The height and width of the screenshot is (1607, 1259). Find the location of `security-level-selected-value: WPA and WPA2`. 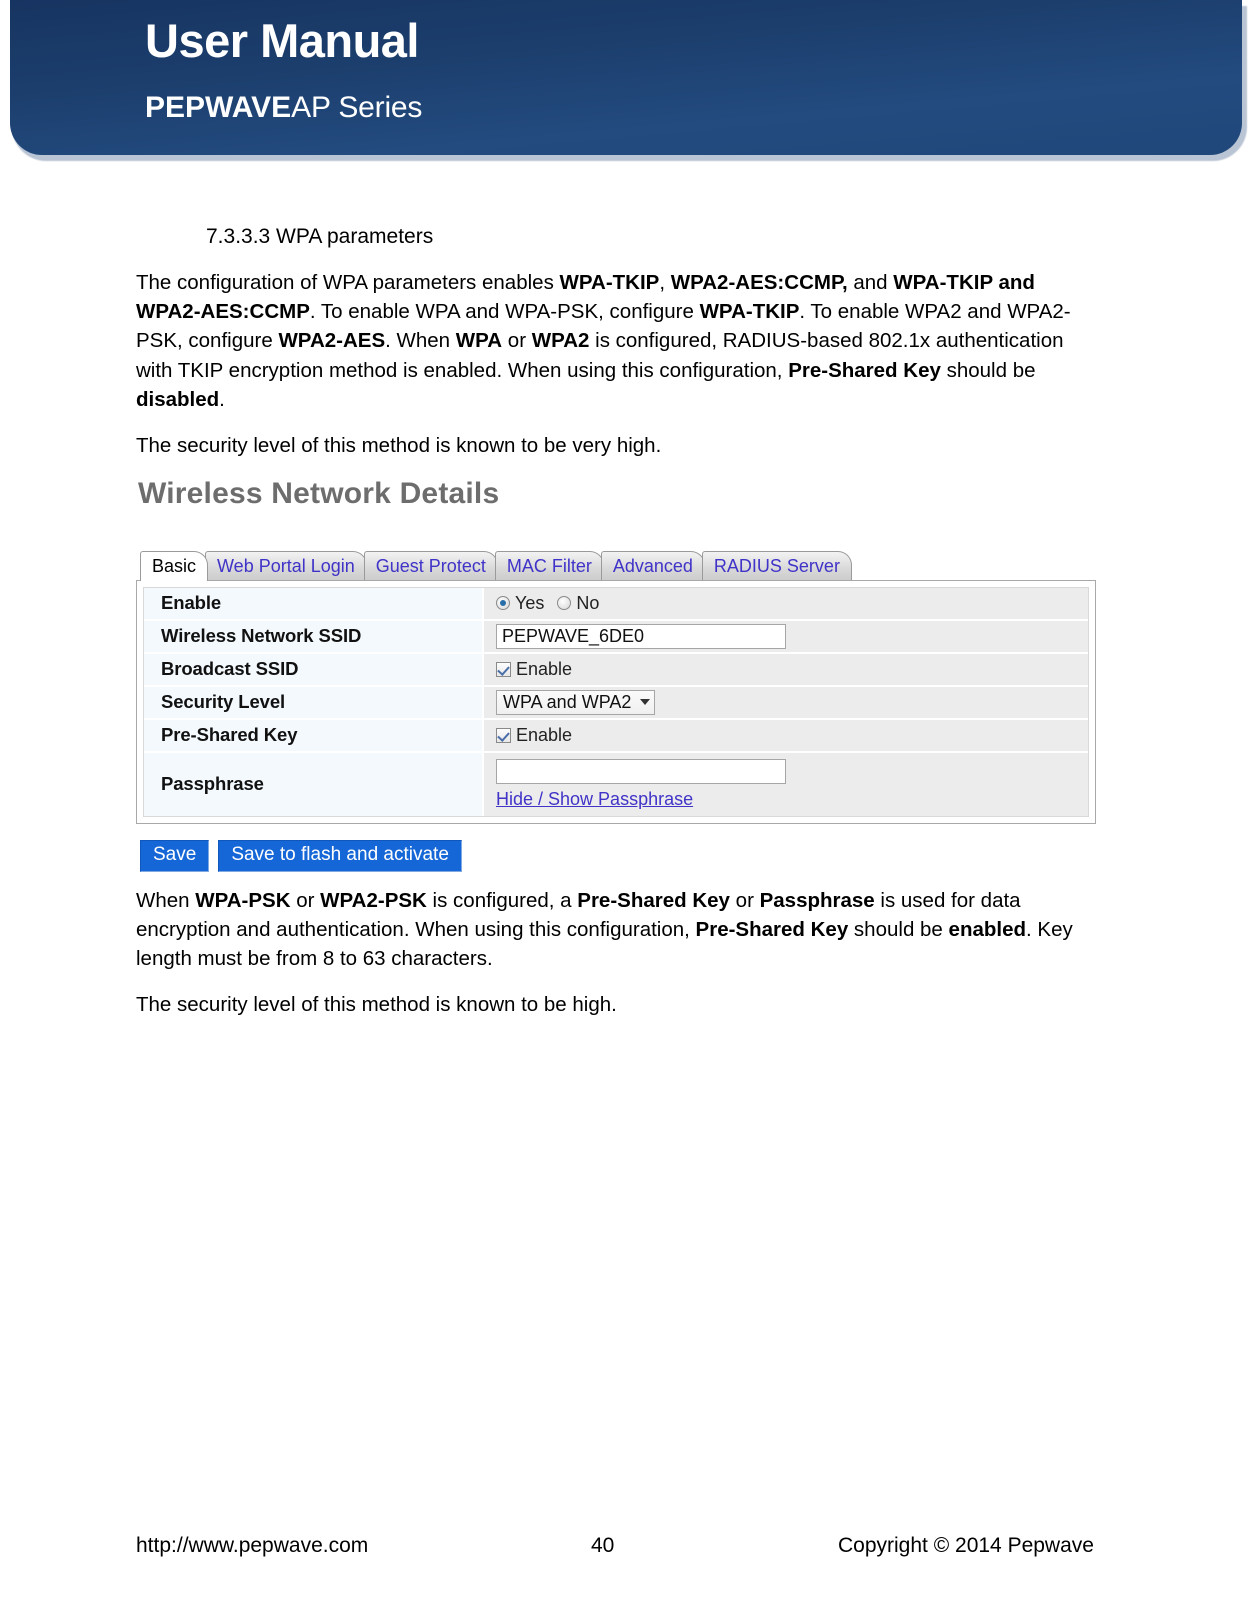

security-level-selected-value: WPA and WPA2 is located at coordinates (567, 701).